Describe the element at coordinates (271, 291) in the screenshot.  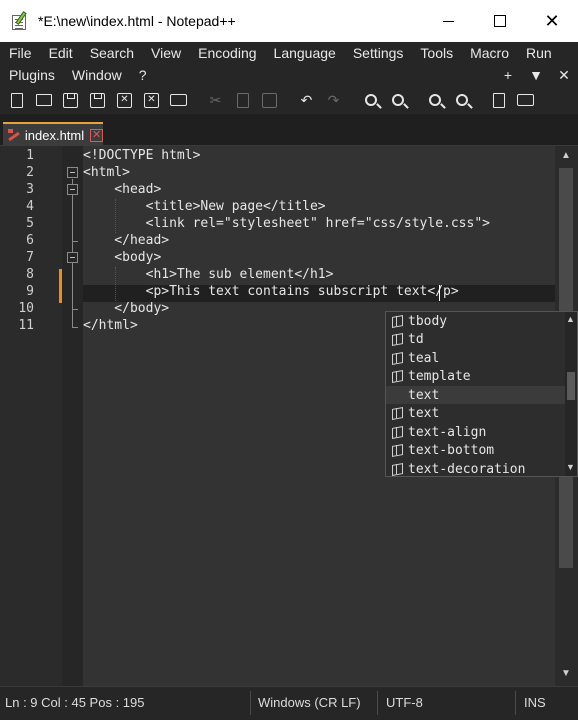
I see `code-line-9: <p>This text contains subscript text</p>` at that location.